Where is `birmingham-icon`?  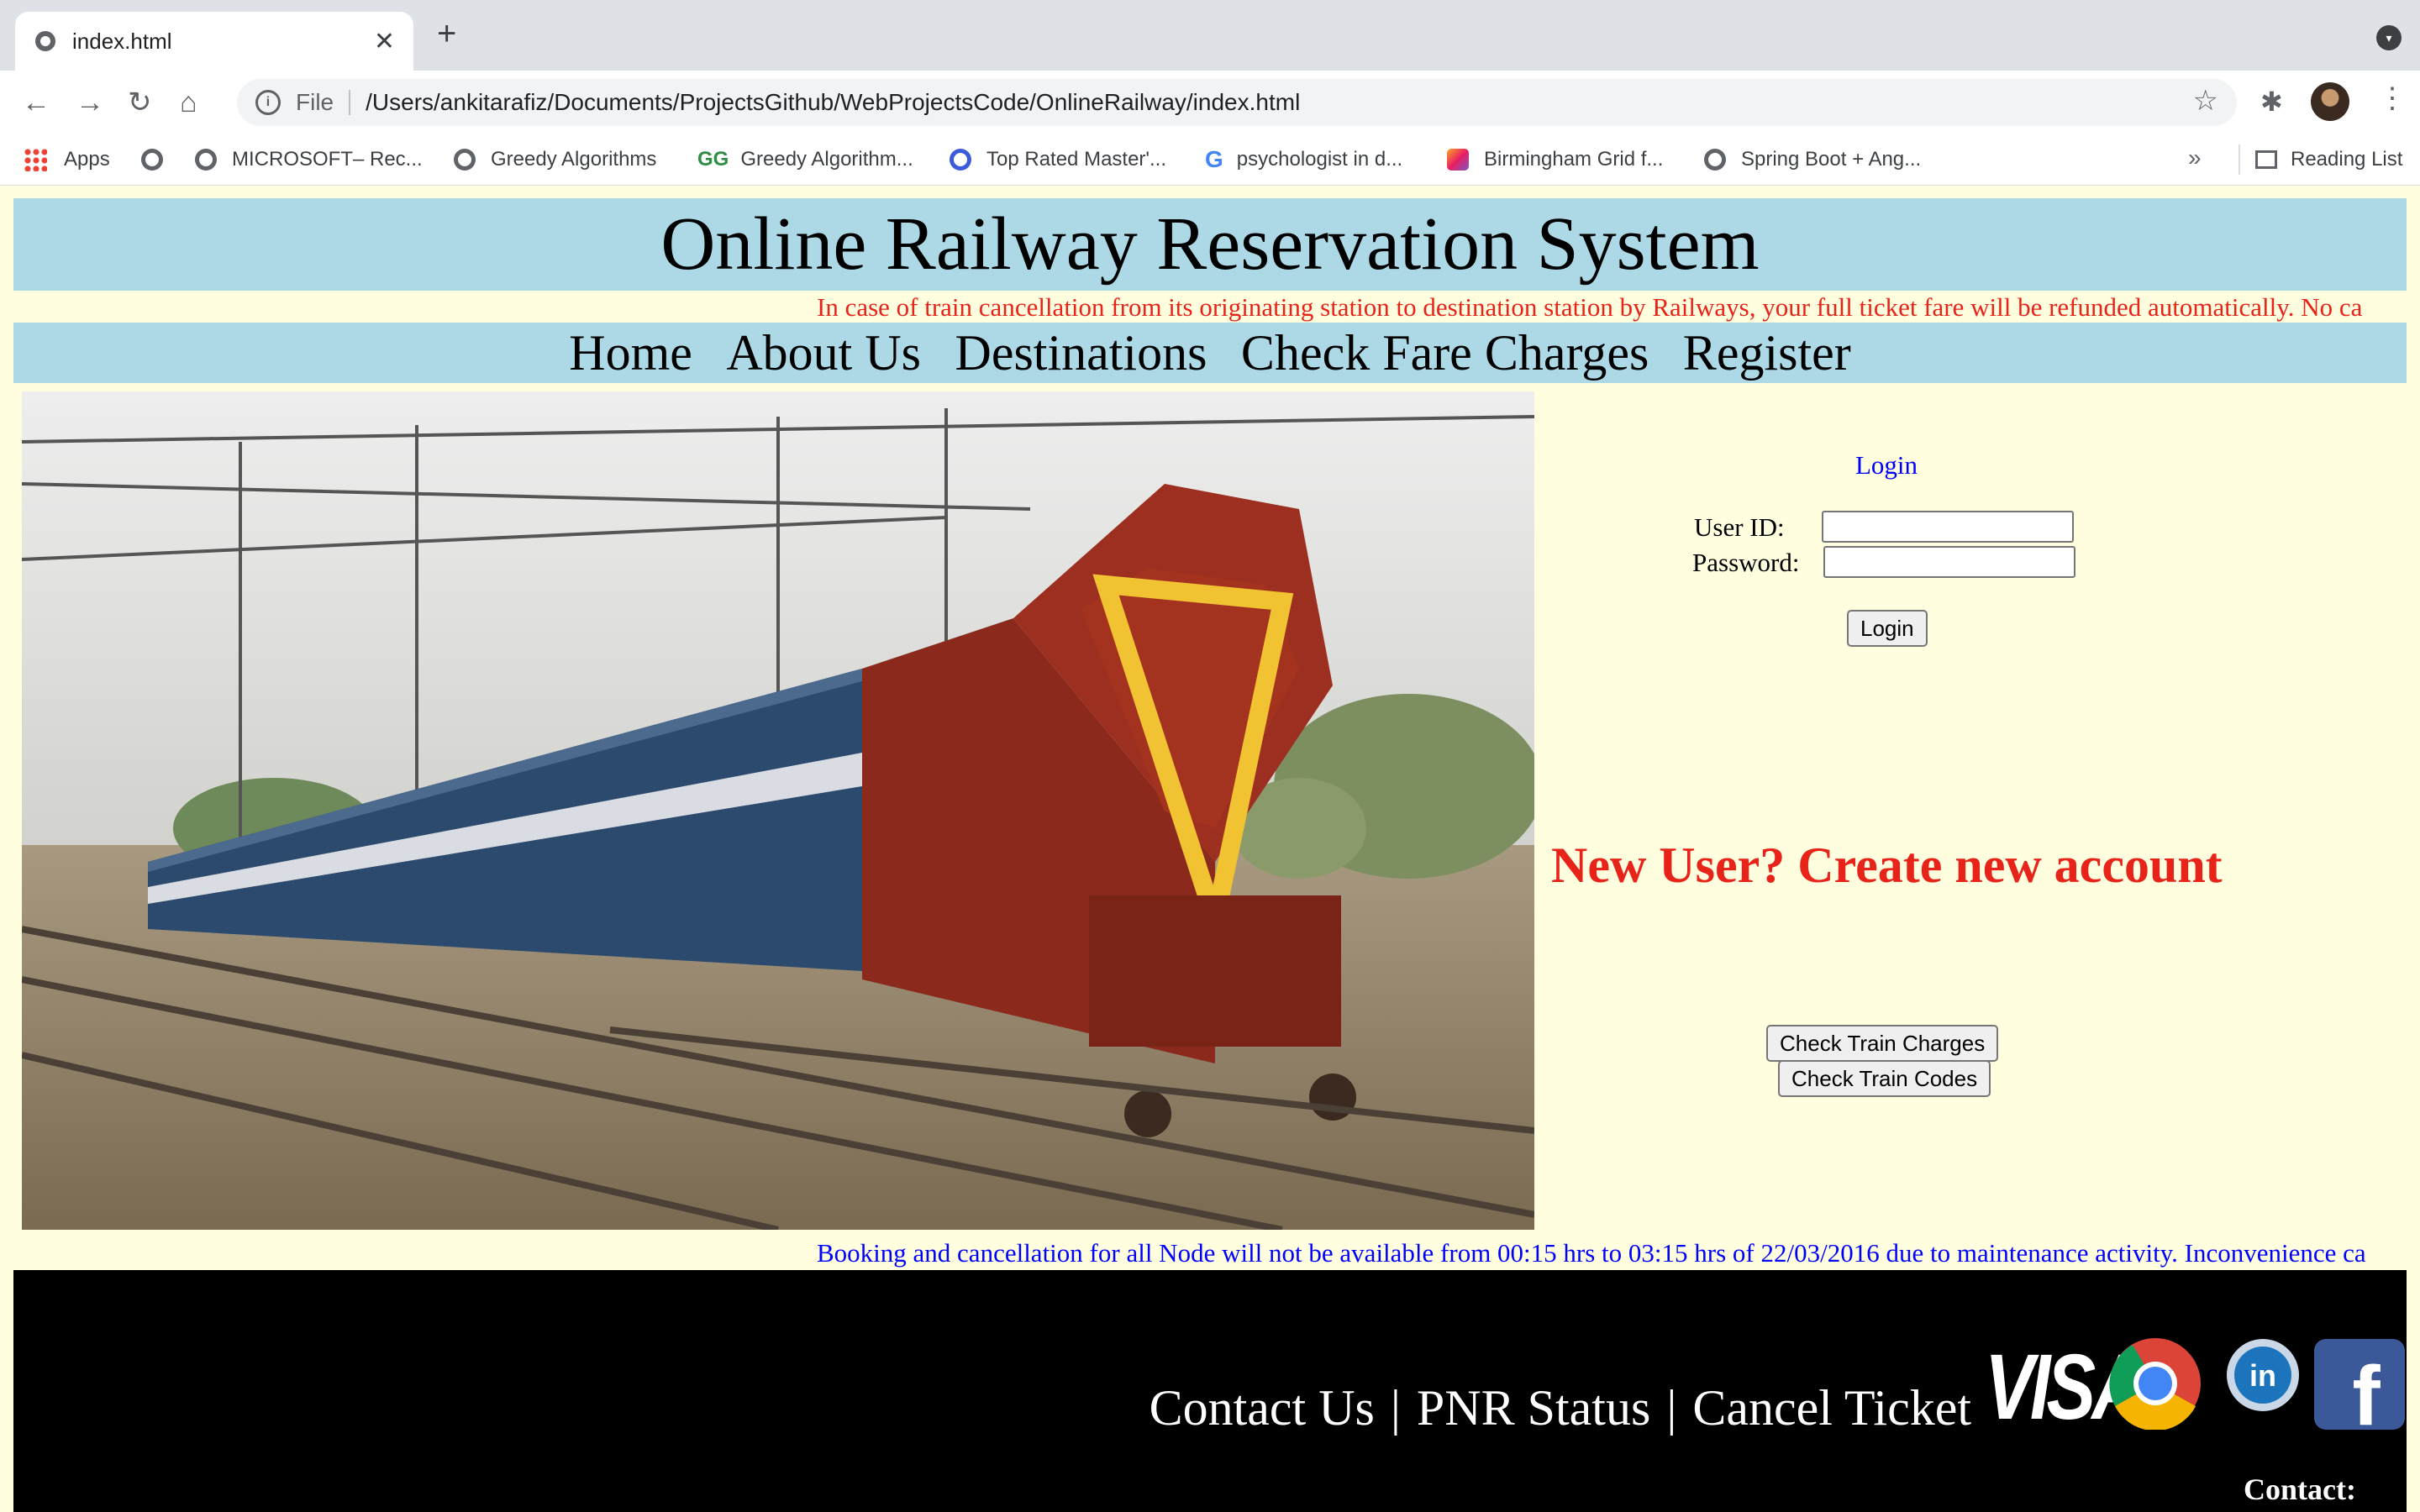 birmingham-icon is located at coordinates (1458, 160).